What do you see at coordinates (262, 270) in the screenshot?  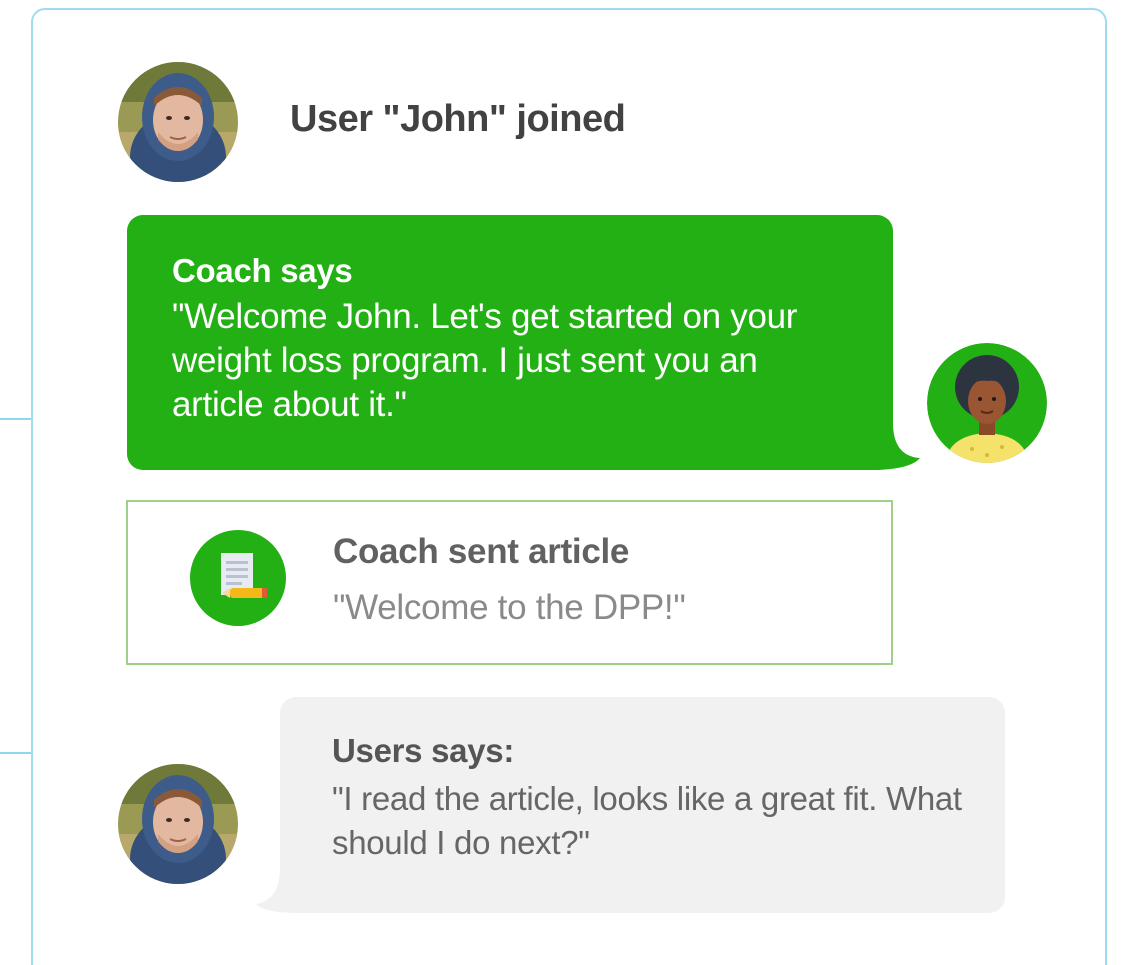 I see `coach-message-title: Coach says` at bounding box center [262, 270].